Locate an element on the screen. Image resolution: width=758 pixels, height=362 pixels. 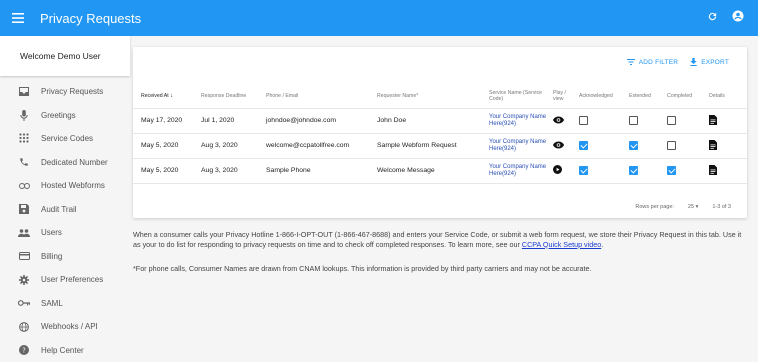
cell-requester: John Doe is located at coordinates (427, 120).